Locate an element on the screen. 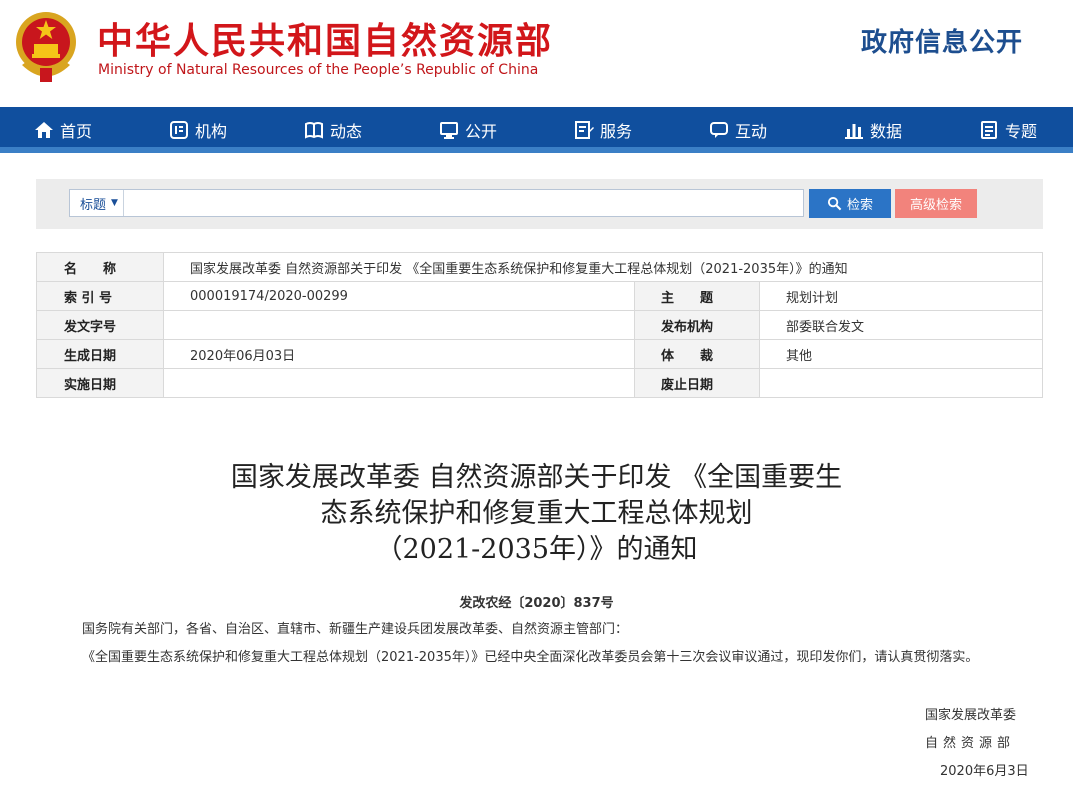  nav-item-service: 服务 is located at coordinates (603, 130).